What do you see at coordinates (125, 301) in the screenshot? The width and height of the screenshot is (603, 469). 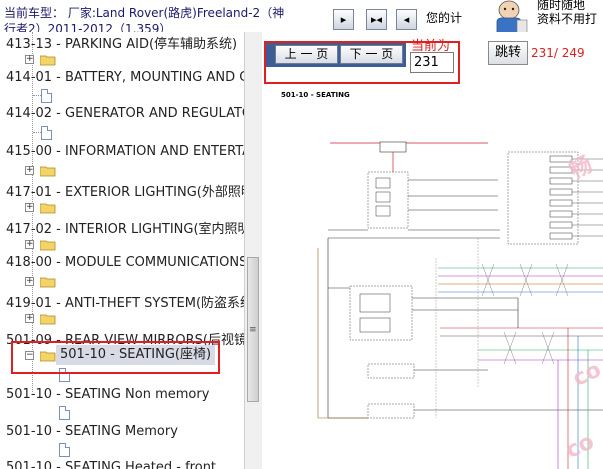 I see `tree-item-419-01: 419-01 - ANTI-THEFT SYSTEM(防盗系统)` at bounding box center [125, 301].